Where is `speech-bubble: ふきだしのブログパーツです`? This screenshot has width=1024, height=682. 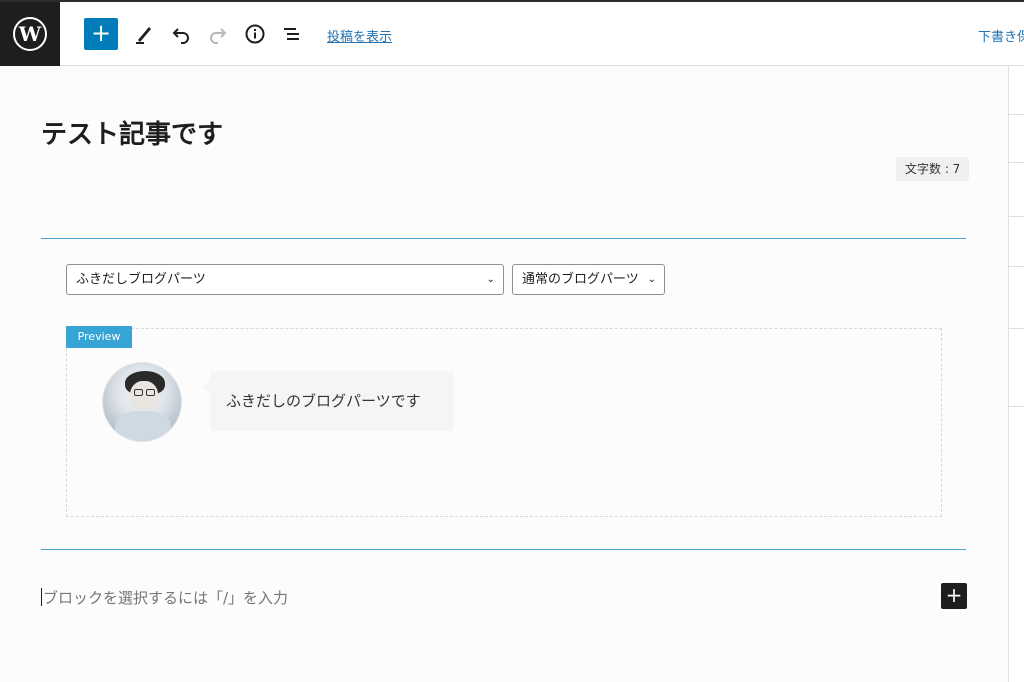 speech-bubble: ふきだしのブログパーツです is located at coordinates (328, 401).